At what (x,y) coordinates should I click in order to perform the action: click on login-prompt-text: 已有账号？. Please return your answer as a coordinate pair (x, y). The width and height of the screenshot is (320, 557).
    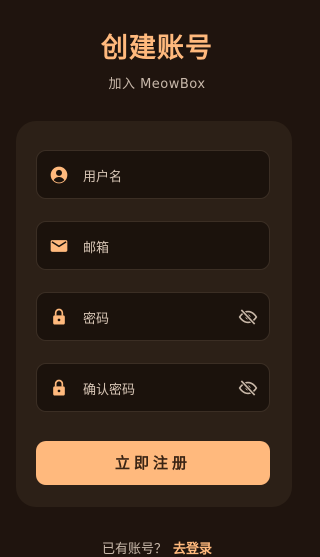
    Looking at the image, I should click on (134, 549).